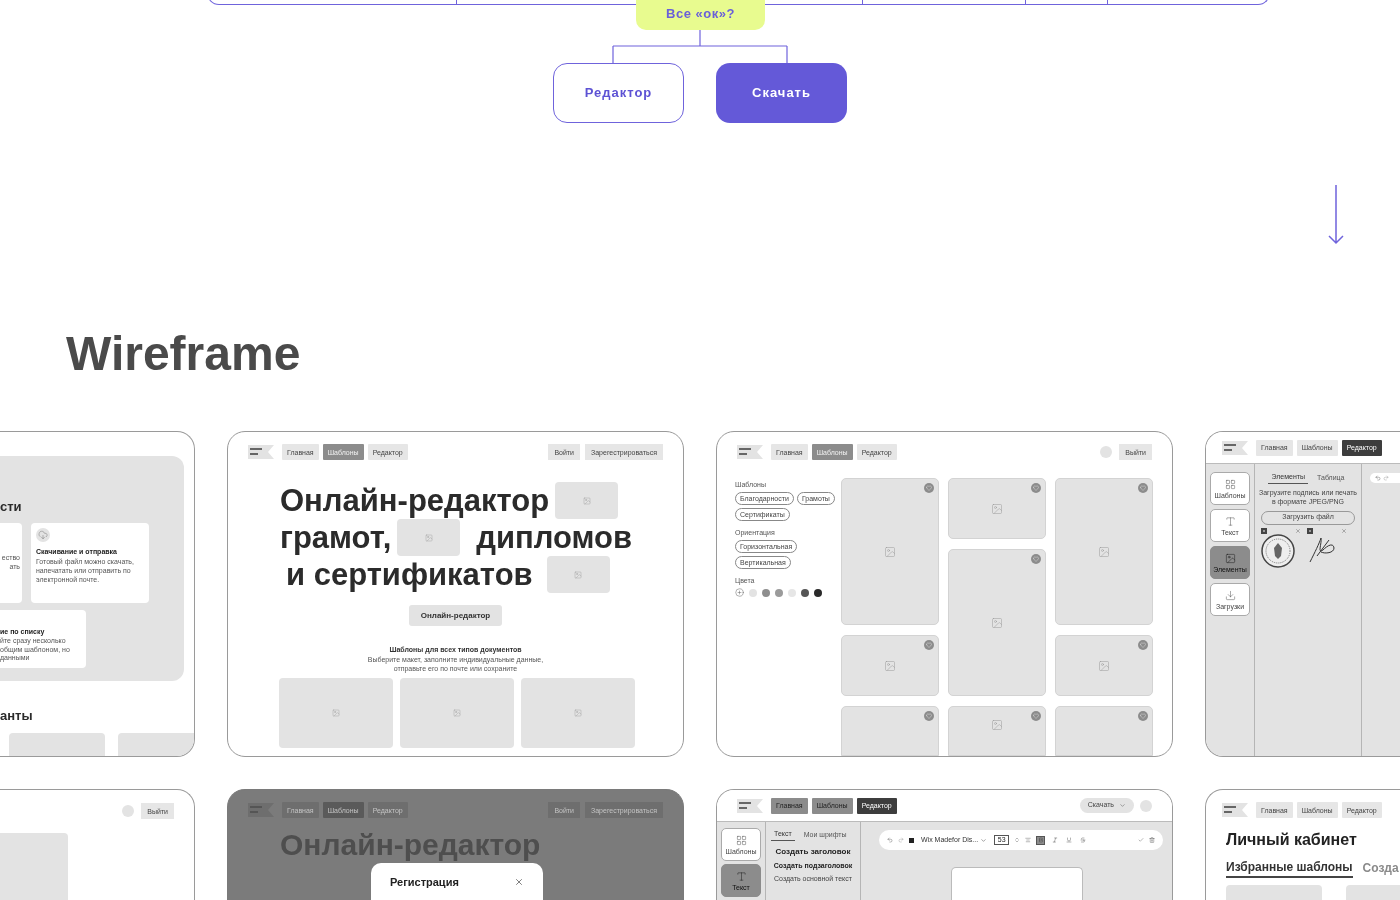 This screenshot has width=1400, height=900. What do you see at coordinates (415, 500) in the screenshot?
I see `headline-text: Онлайн-редактор` at bounding box center [415, 500].